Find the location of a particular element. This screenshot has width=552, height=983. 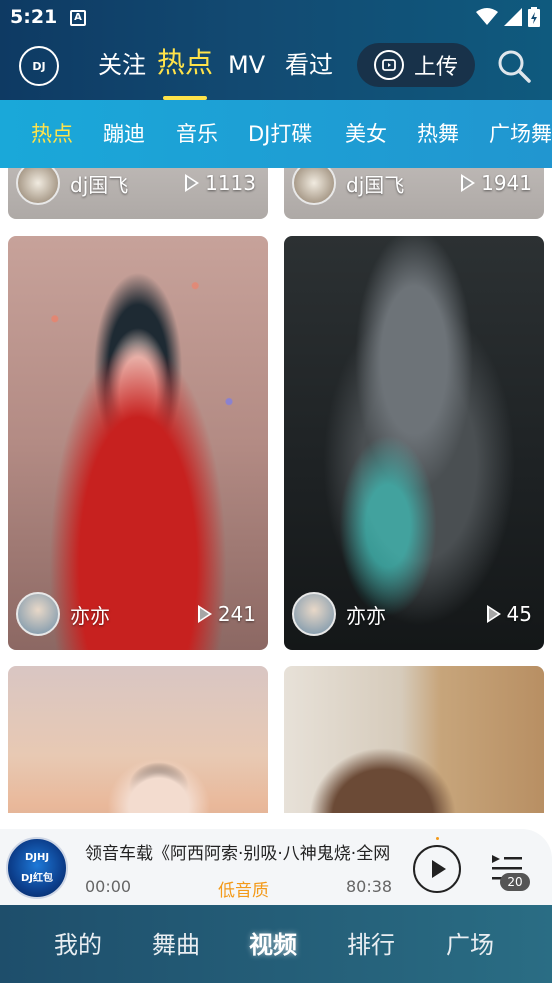

battery-icon is located at coordinates (534, 17).